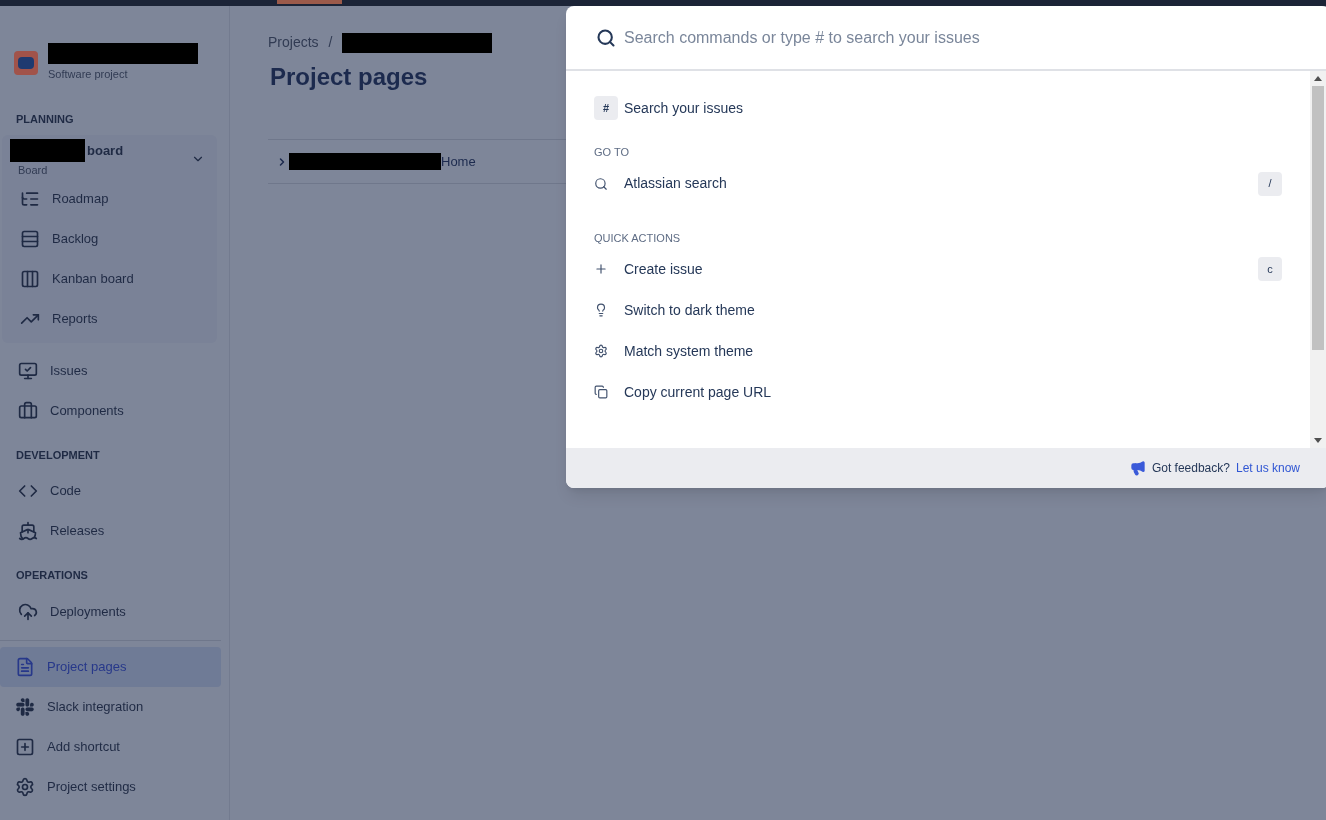 The image size is (1326, 820). I want to click on board-name: board, so click(105, 150).